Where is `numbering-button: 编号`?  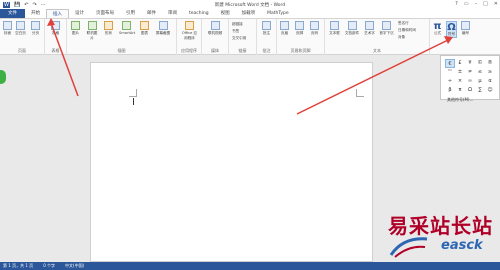
numbering-button: 编号 is located at coordinates (465, 28).